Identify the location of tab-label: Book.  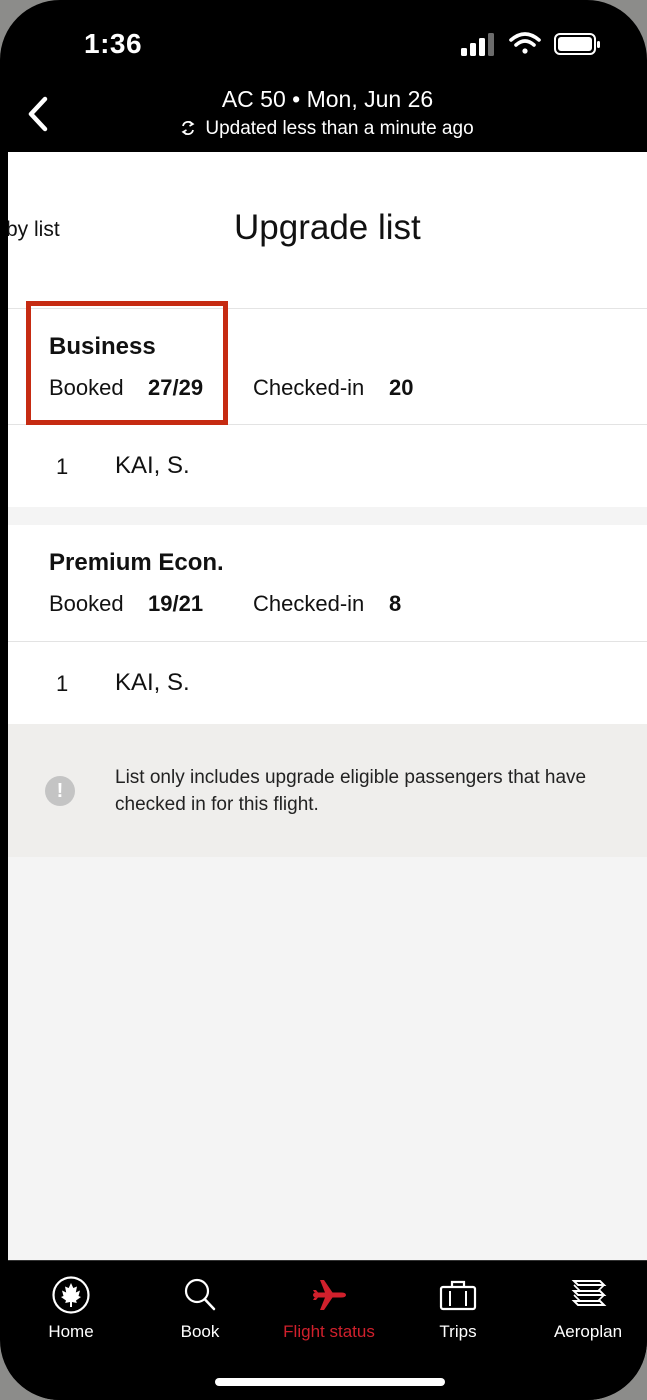
(200, 1331).